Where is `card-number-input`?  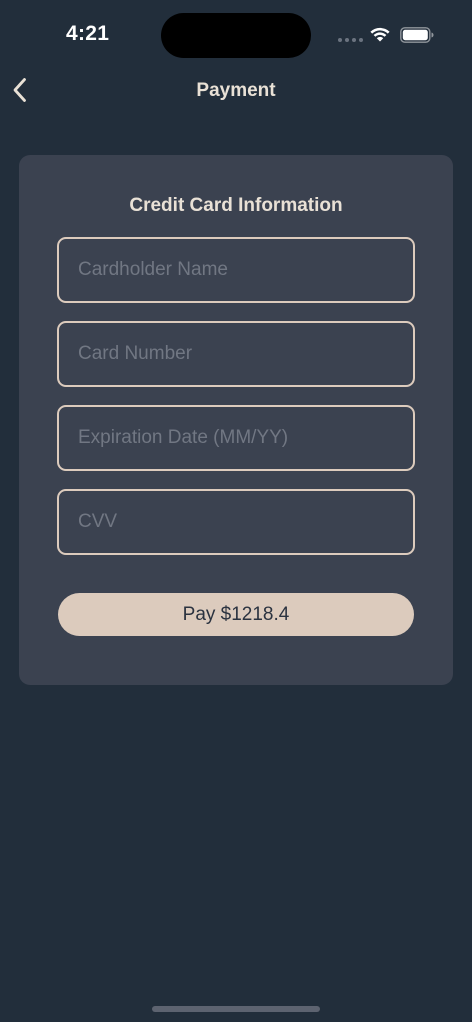
card-number-input is located at coordinates (236, 354).